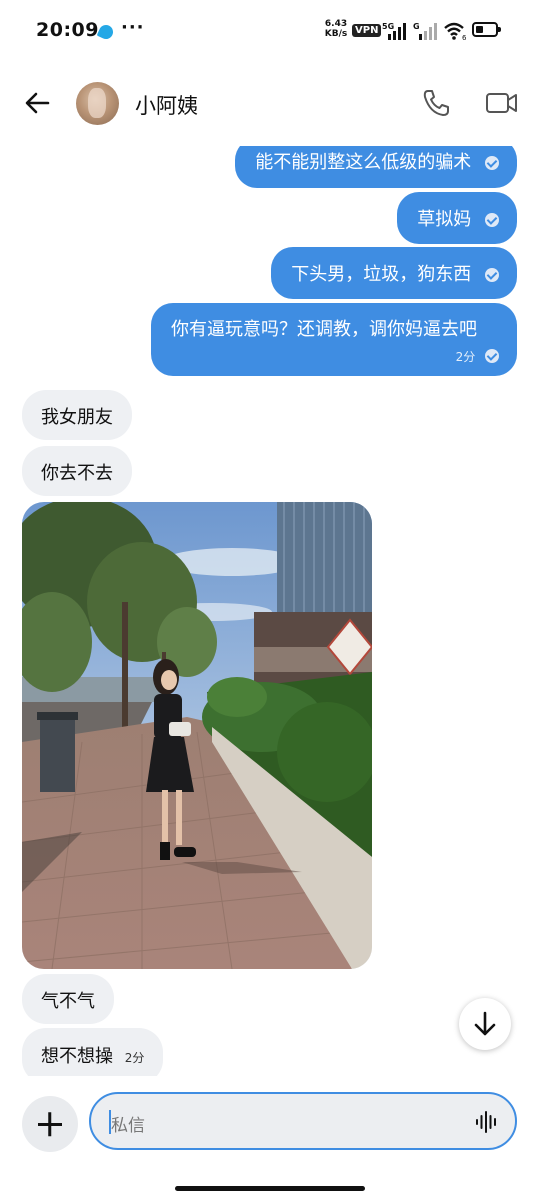 The height and width of the screenshot is (1200, 539). I want to click on signal-g-icon: G, so click(425, 31).